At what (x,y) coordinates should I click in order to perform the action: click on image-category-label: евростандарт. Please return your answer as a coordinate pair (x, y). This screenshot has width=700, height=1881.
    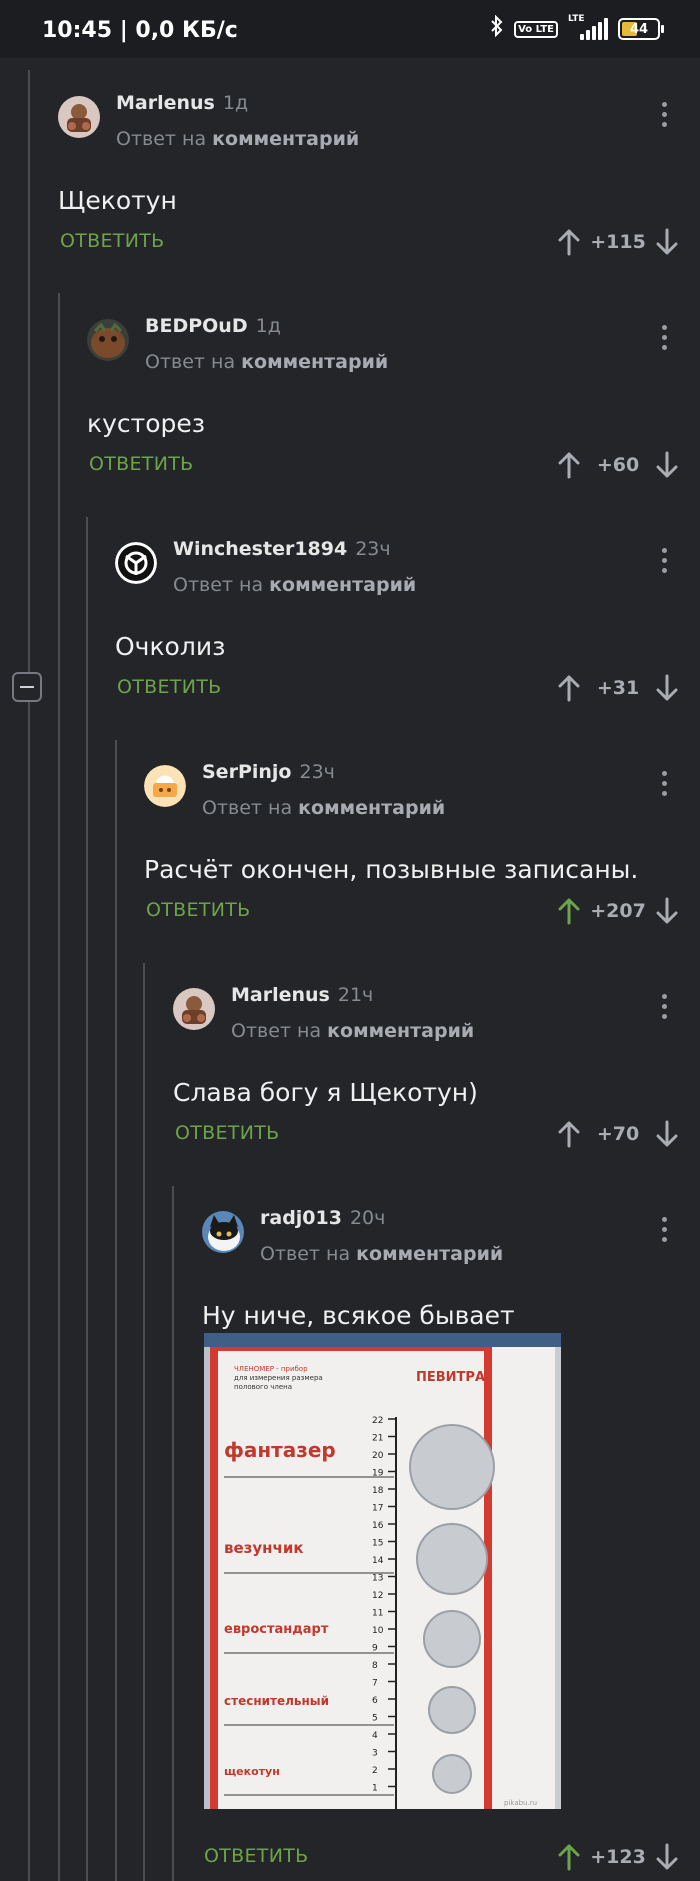
    Looking at the image, I should click on (276, 1629).